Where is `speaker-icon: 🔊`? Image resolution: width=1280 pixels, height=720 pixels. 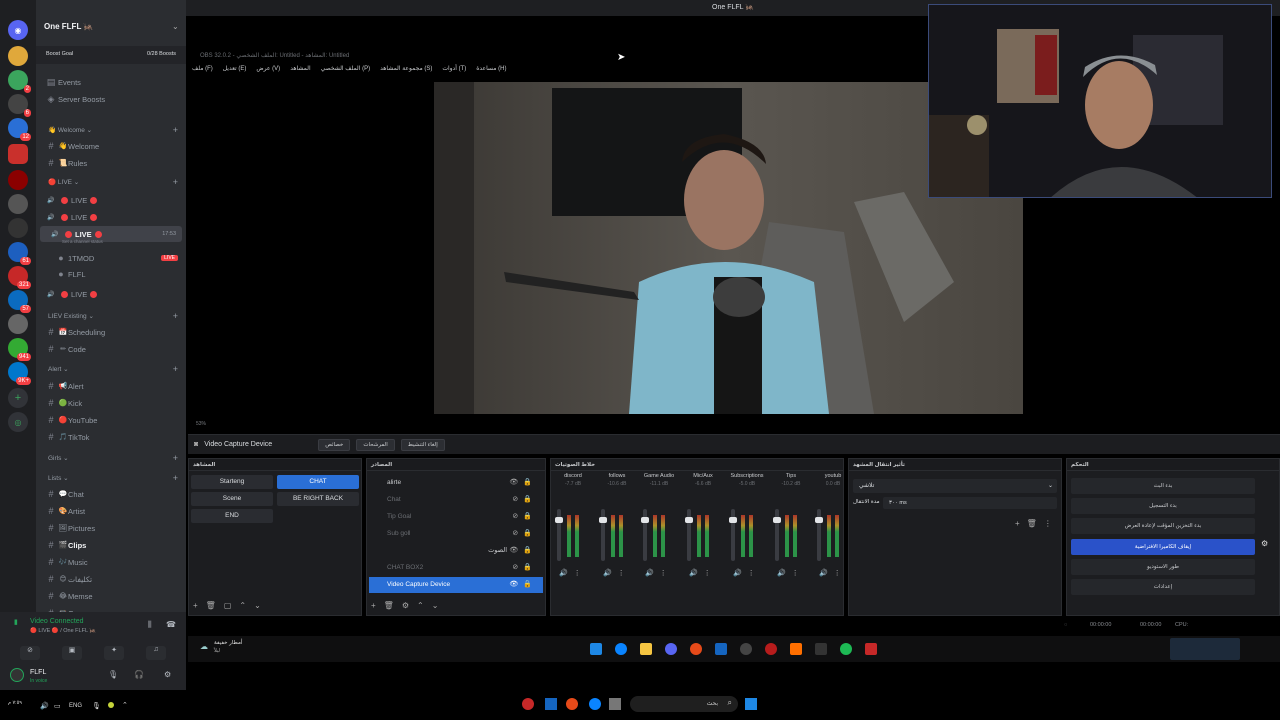
speaker-icon: 🔊 is located at coordinates (44, 706).